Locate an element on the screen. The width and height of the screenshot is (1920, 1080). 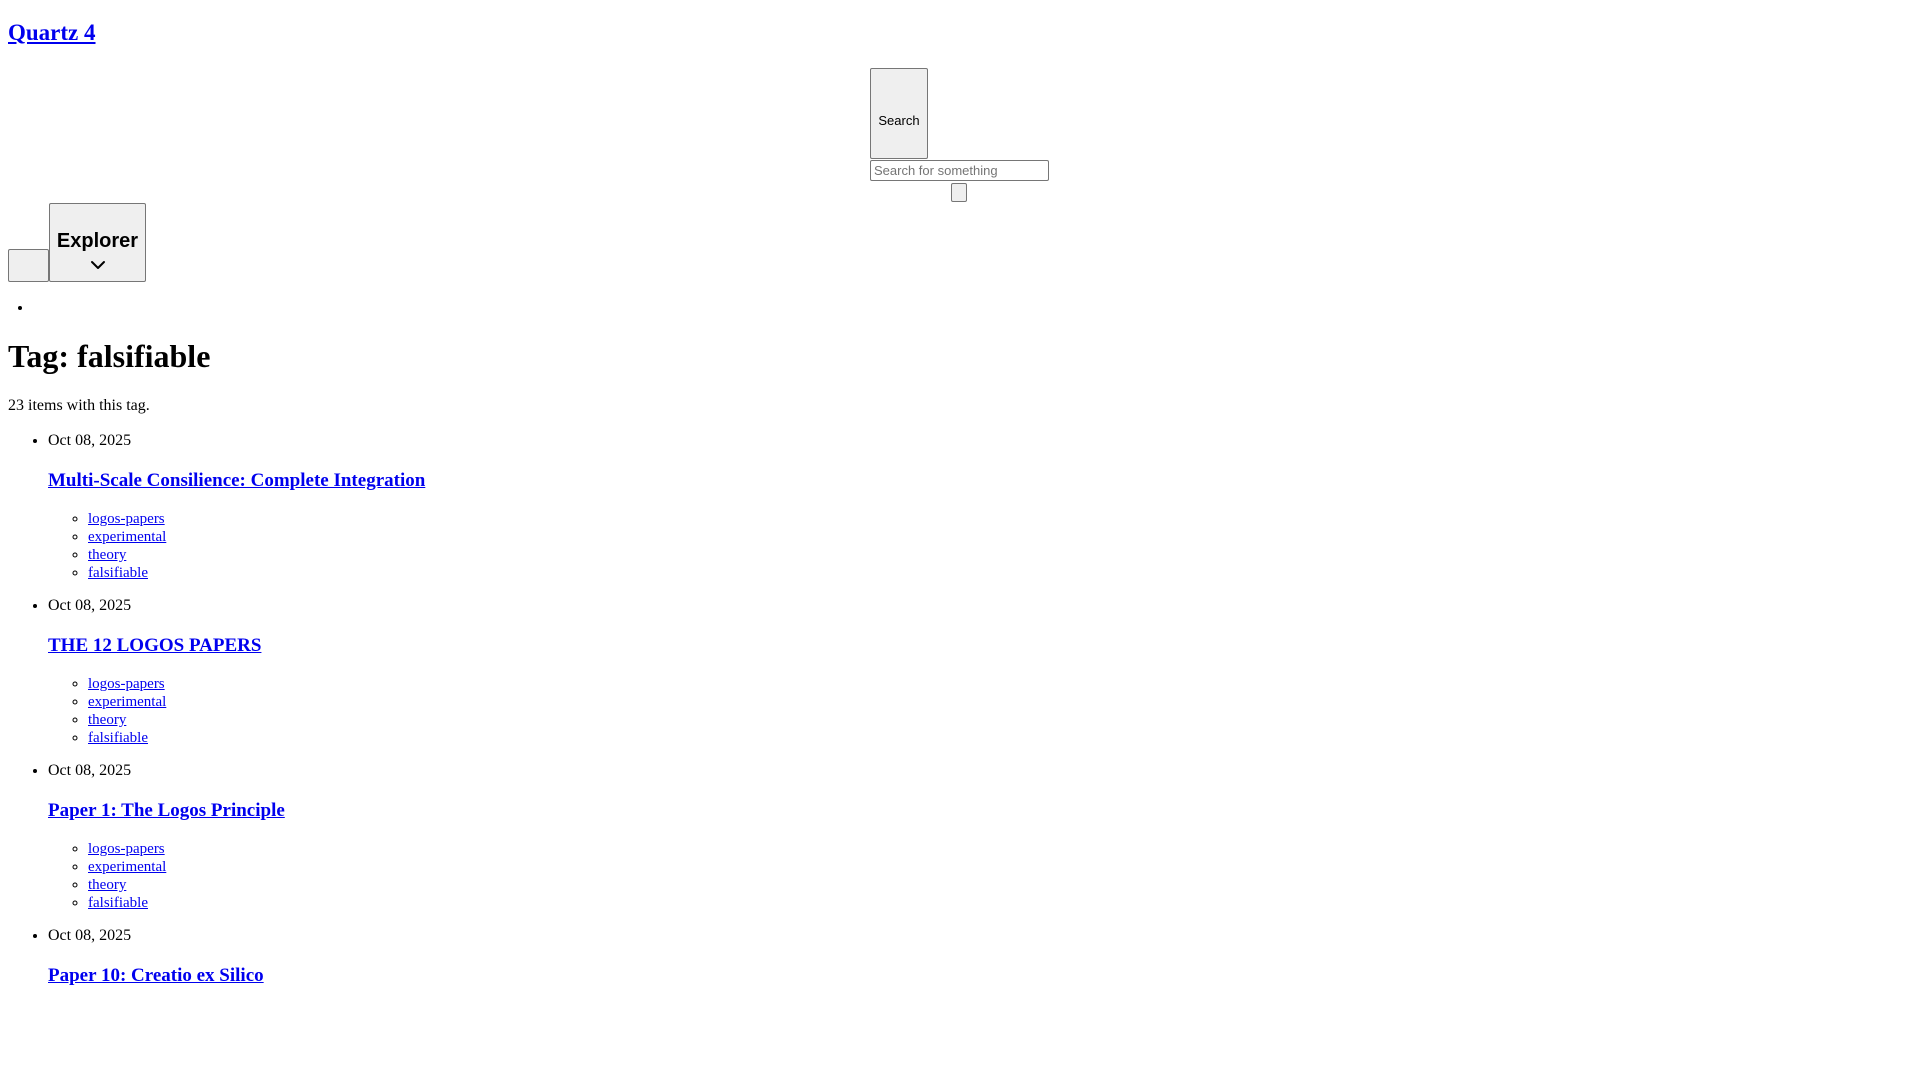
explorer-toggle-button: Explorer is located at coordinates (97, 242).